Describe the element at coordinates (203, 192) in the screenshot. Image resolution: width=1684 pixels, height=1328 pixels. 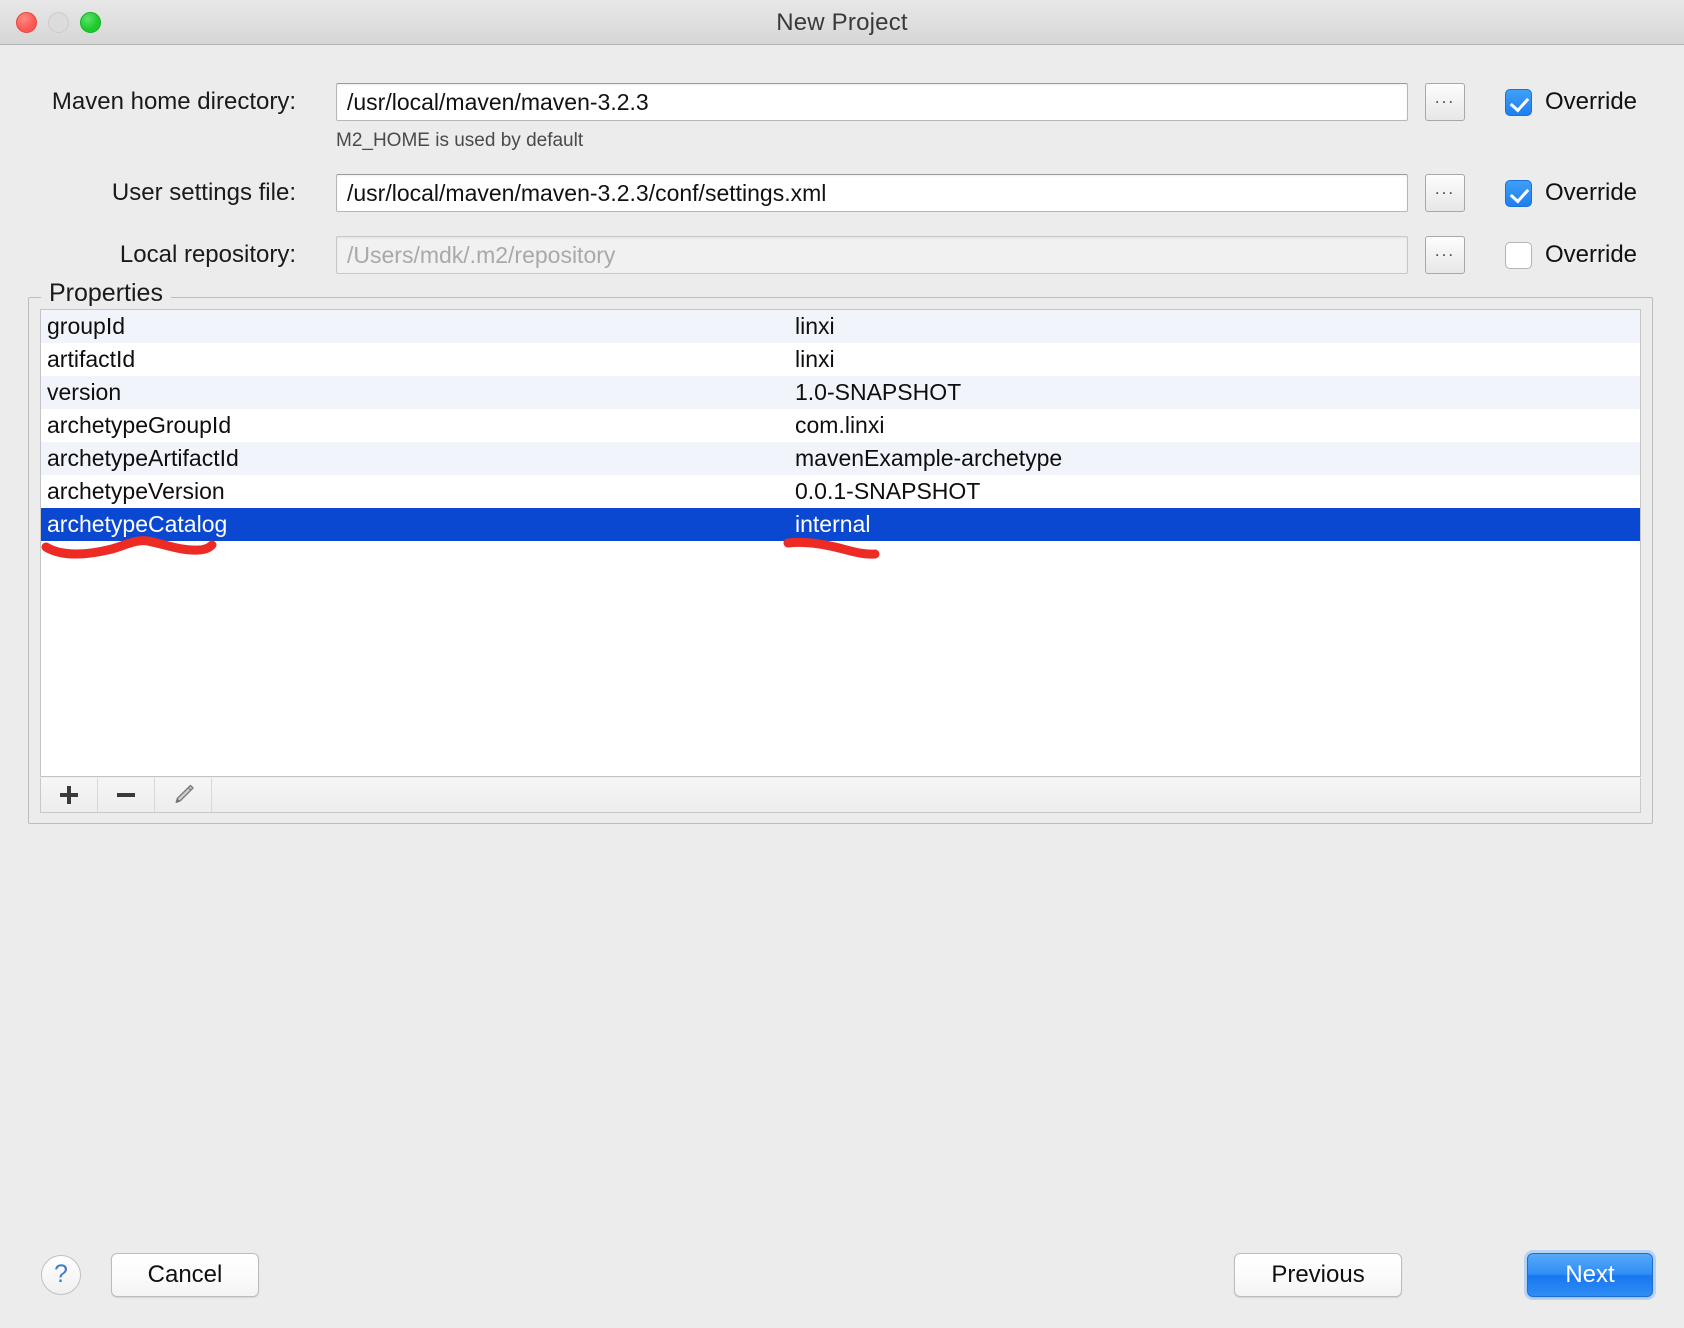
I see `user-settings-file-label: User settings file:` at that location.